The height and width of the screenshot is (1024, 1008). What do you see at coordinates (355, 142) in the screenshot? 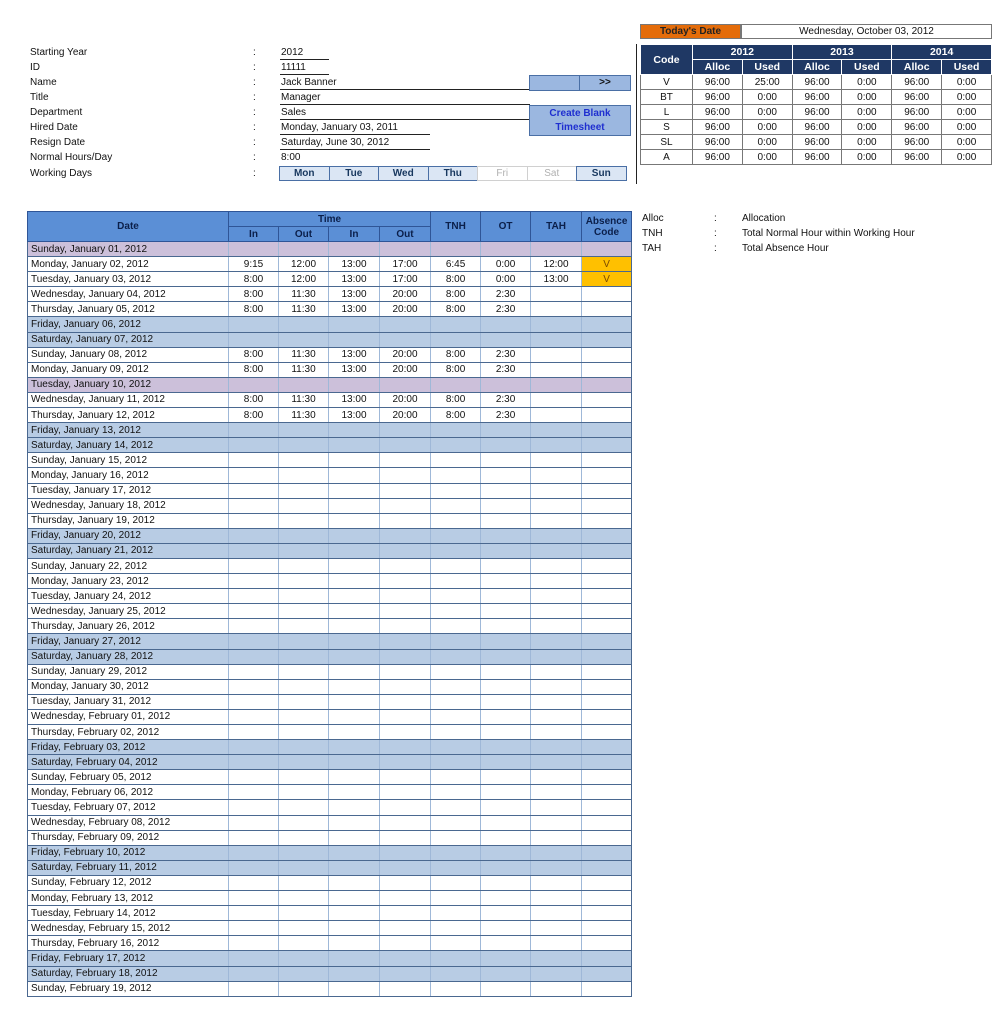
I see `resign-date-field: Saturday, June 30, 2012` at bounding box center [355, 142].